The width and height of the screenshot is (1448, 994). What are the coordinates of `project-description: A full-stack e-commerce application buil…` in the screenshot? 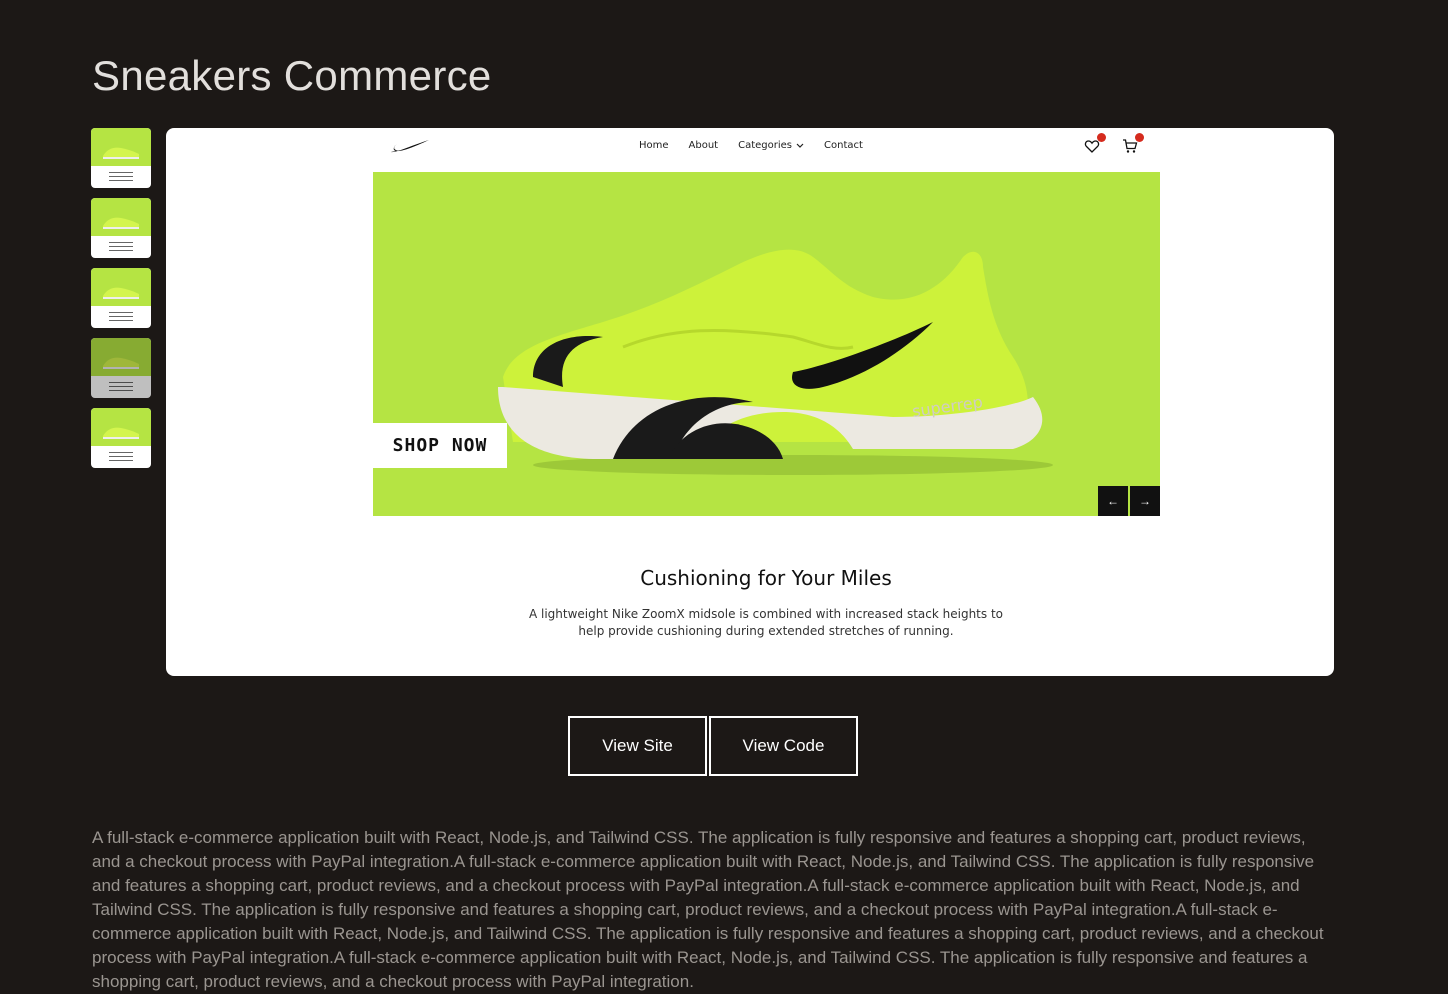 It's located at (708, 909).